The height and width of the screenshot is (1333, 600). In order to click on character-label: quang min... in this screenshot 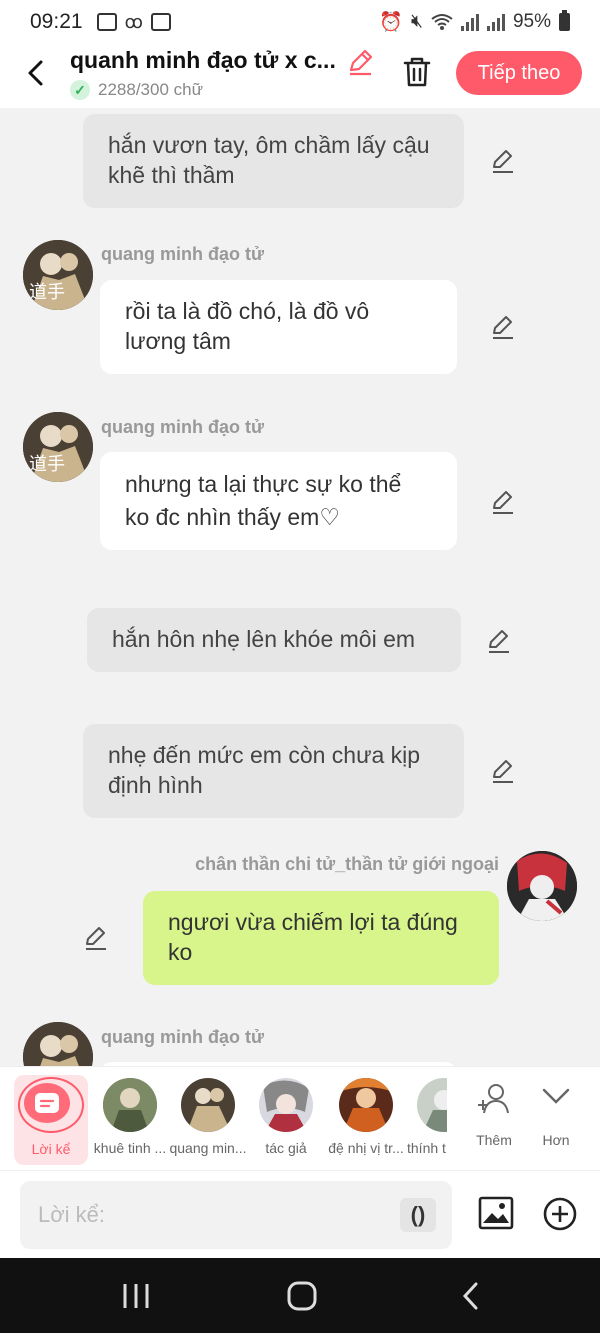, I will do `click(208, 1148)`.